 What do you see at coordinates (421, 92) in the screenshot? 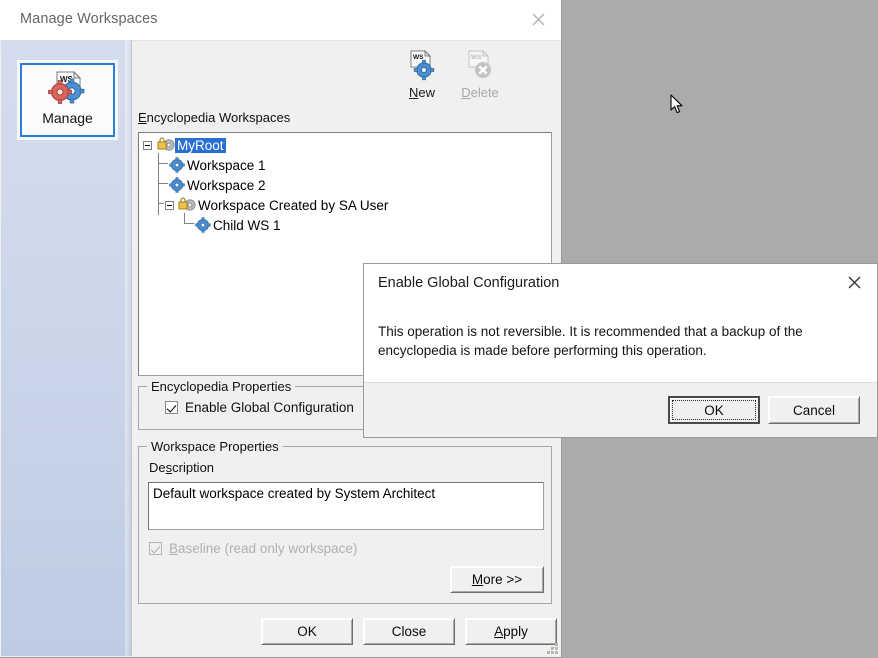
I see `new-workspace-label: New` at bounding box center [421, 92].